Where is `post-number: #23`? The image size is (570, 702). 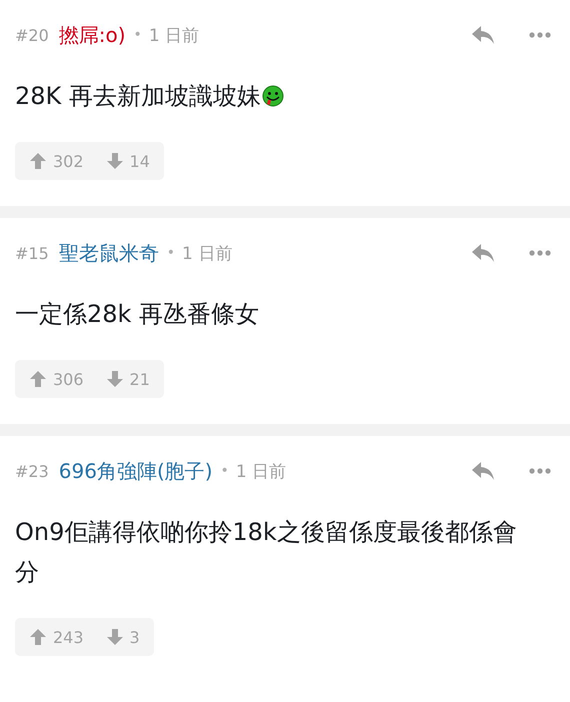
post-number: #23 is located at coordinates (32, 471).